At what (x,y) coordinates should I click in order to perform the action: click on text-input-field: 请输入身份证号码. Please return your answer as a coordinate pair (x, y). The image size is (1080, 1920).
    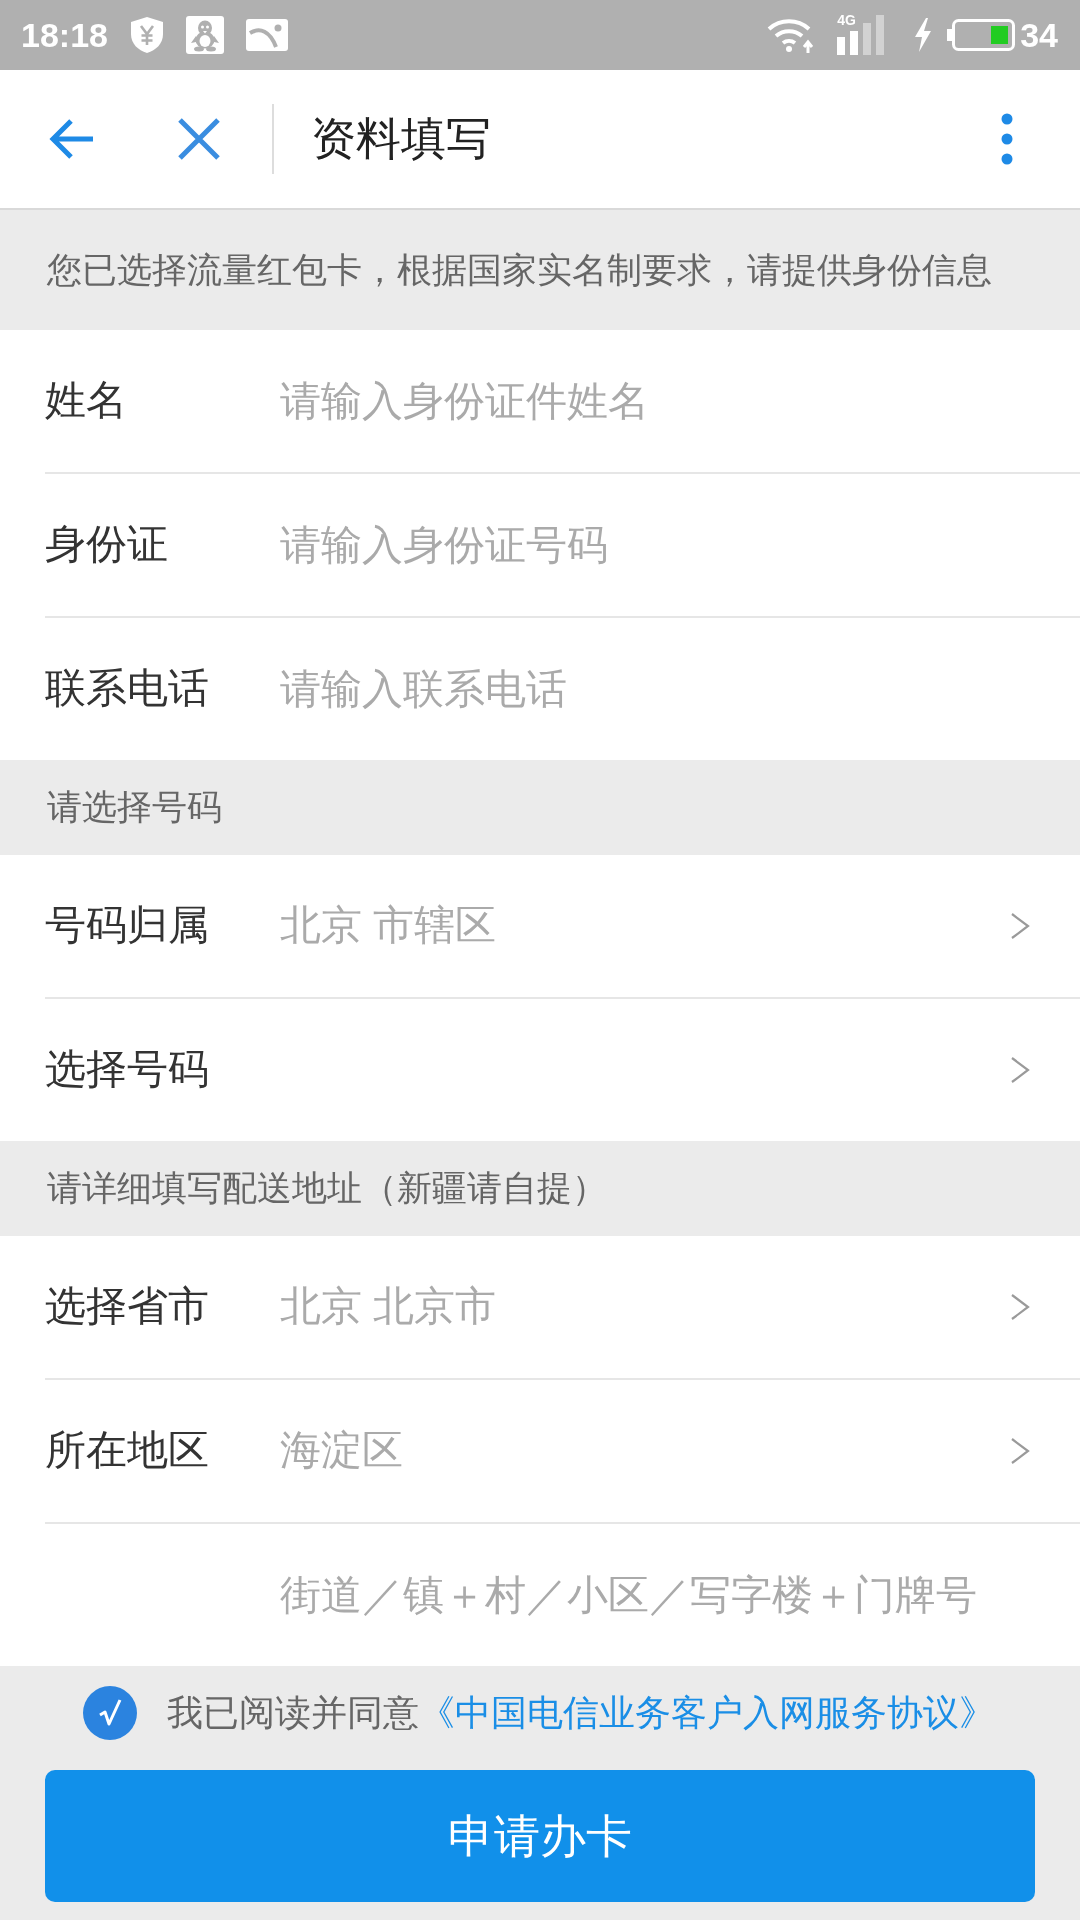
    Looking at the image, I should click on (660, 545).